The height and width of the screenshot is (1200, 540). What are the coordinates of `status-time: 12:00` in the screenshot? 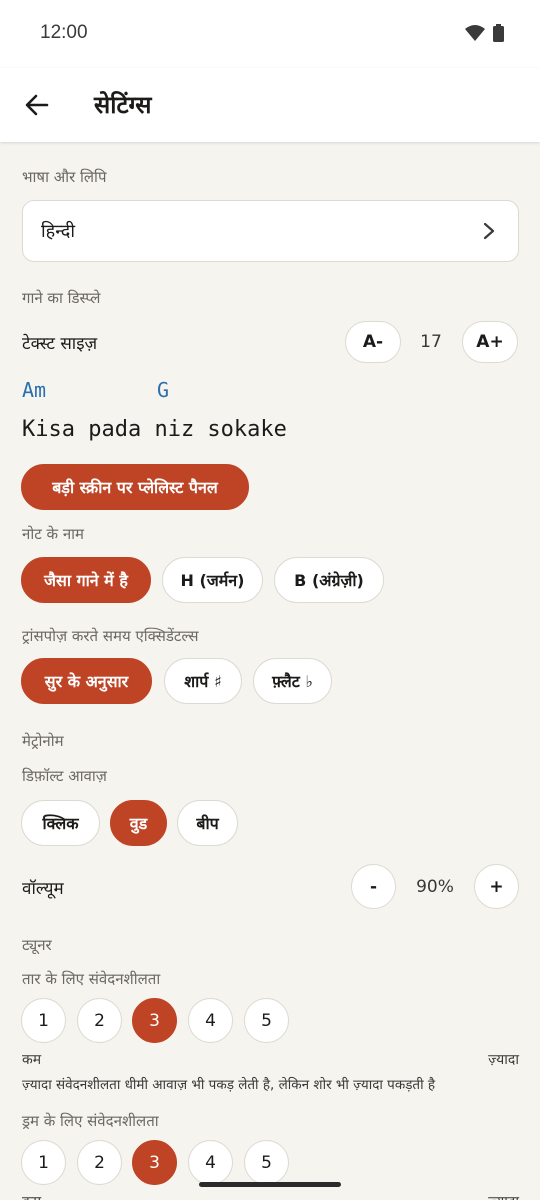 It's located at (64, 32).